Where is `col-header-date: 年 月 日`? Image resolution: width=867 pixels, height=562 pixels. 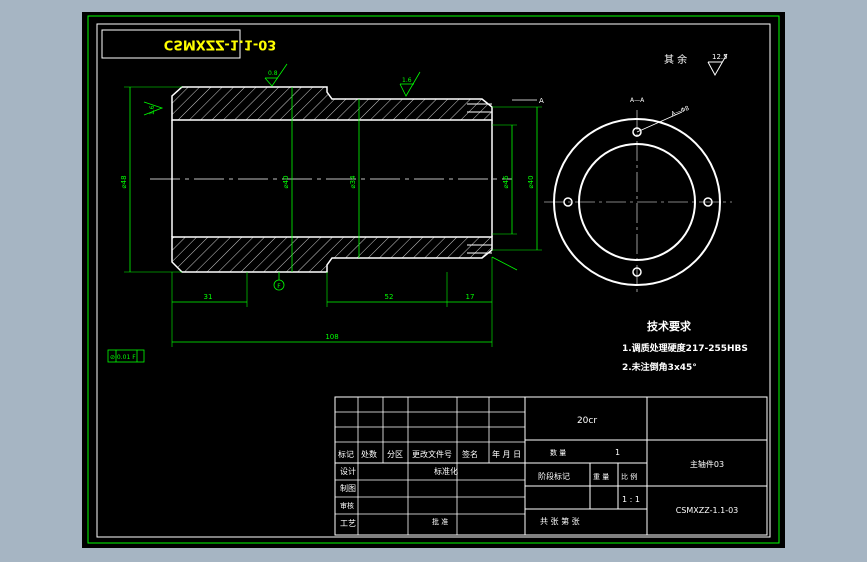 col-header-date: 年 月 日 is located at coordinates (506, 454).